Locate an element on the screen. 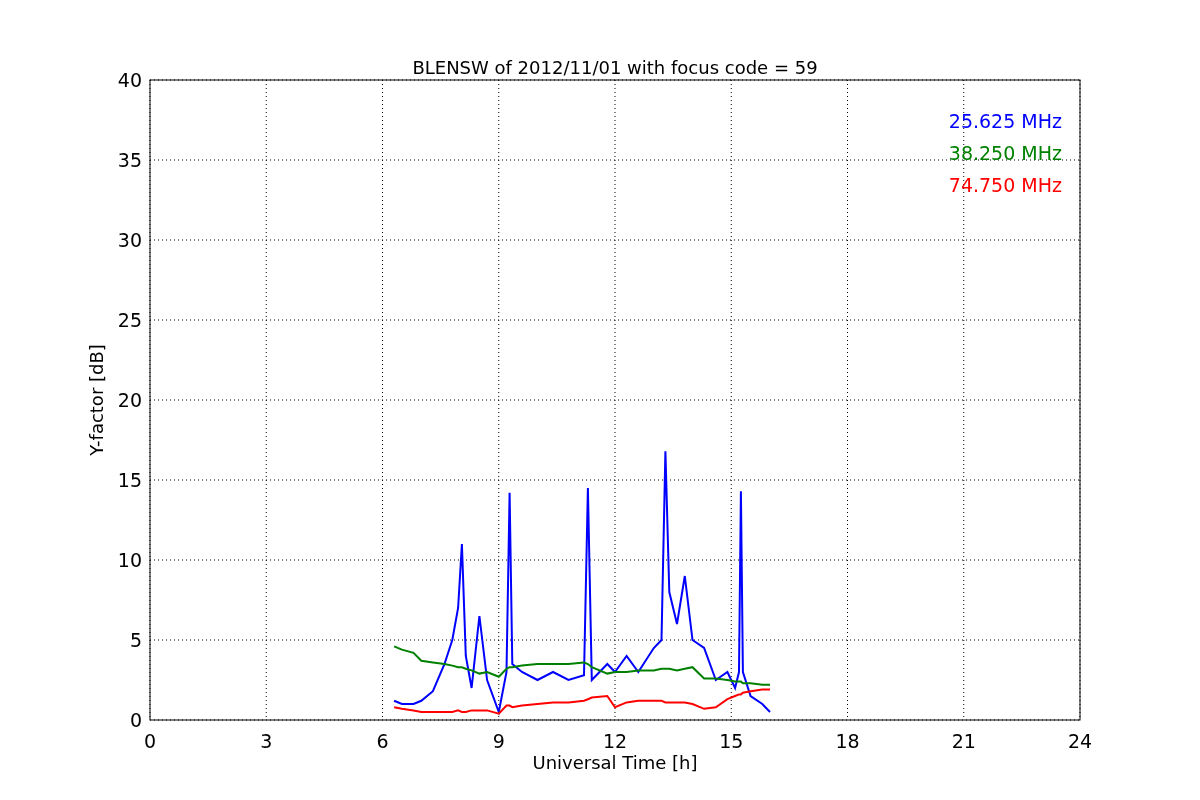 This screenshot has height=800, width=1200. x-tick-label: 3 is located at coordinates (266, 741).